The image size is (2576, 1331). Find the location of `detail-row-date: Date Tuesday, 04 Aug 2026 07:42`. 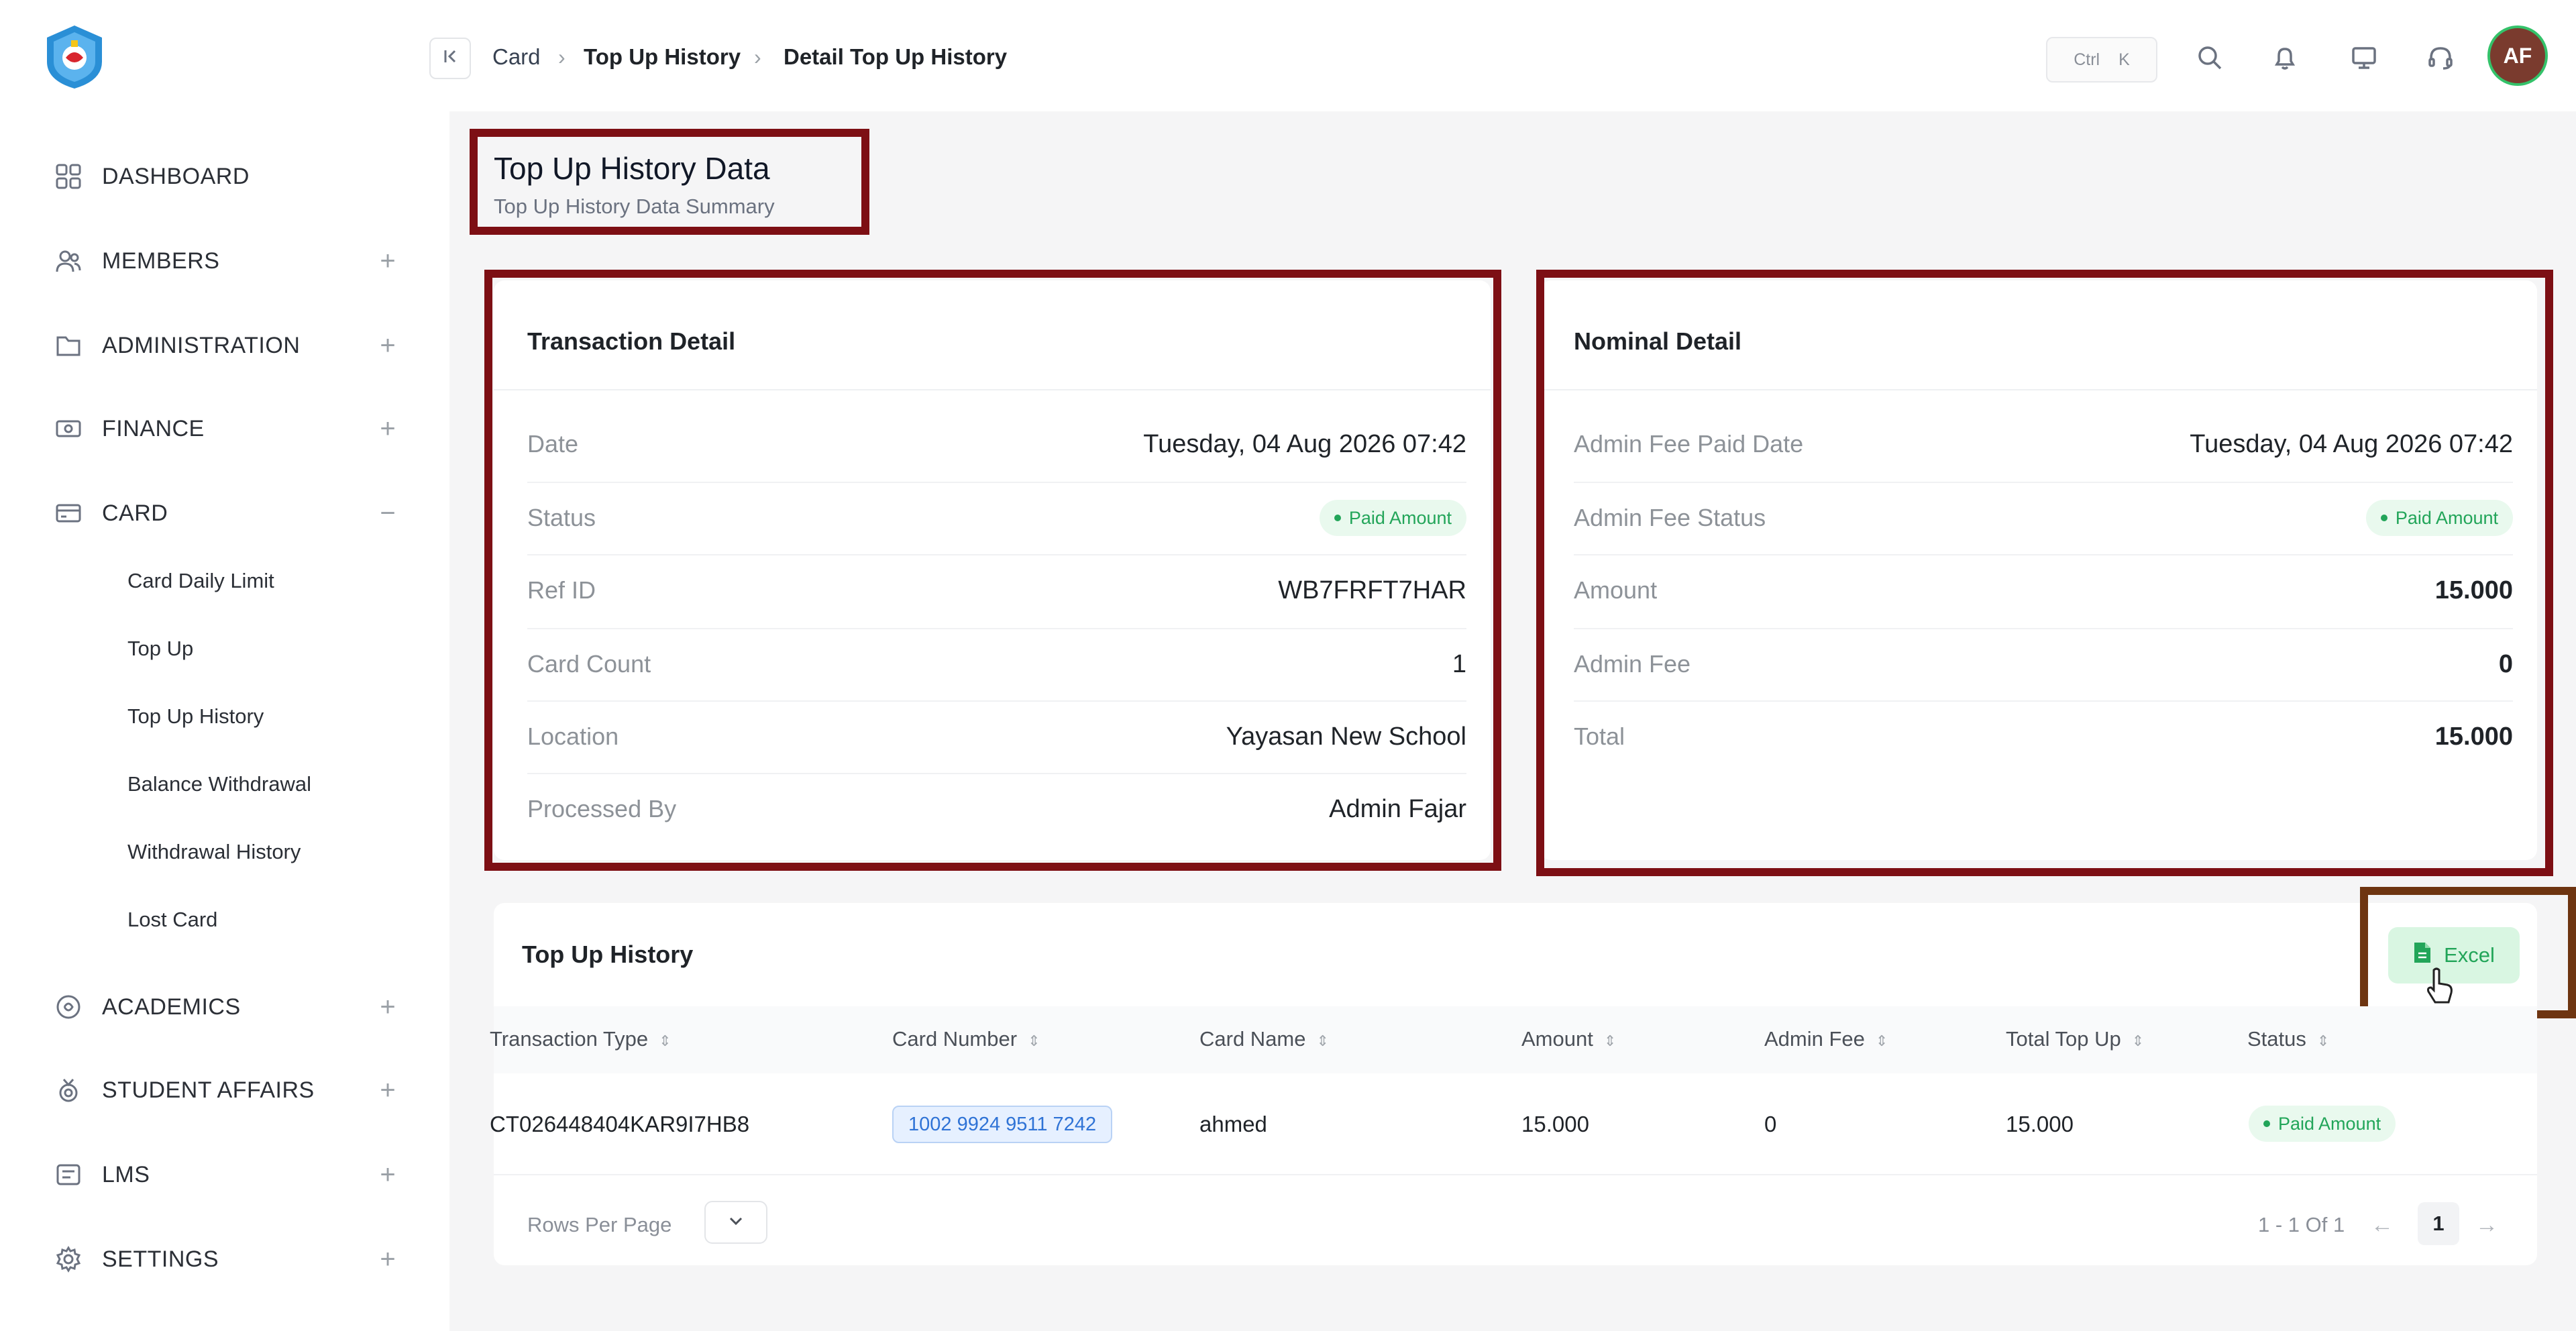

detail-row-date: Date Tuesday, 04 Aug 2026 07:42 is located at coordinates (996, 444).